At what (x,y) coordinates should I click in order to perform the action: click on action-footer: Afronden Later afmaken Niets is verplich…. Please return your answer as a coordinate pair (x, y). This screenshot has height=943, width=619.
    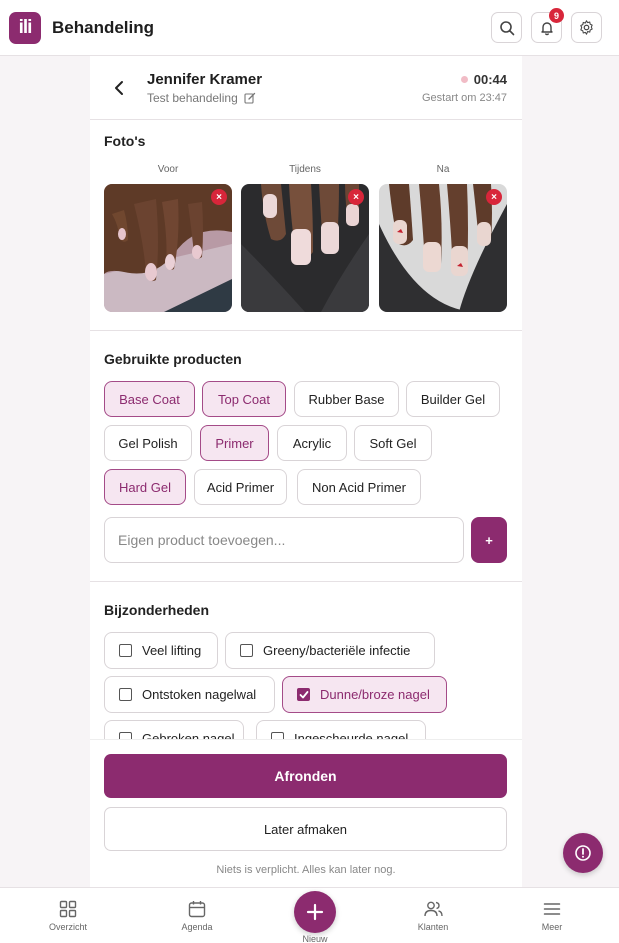
    Looking at the image, I should click on (306, 813).